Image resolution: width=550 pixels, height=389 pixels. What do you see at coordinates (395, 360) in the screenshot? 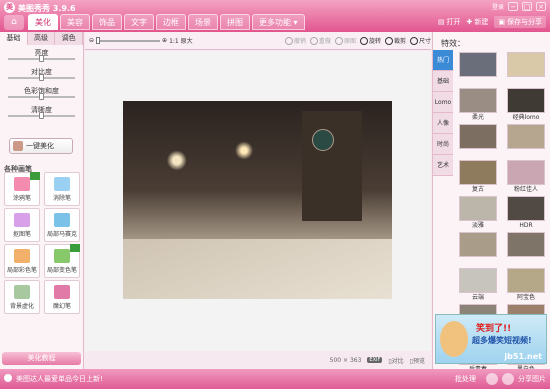
I see `compare-button: ▯对比` at bounding box center [395, 360].